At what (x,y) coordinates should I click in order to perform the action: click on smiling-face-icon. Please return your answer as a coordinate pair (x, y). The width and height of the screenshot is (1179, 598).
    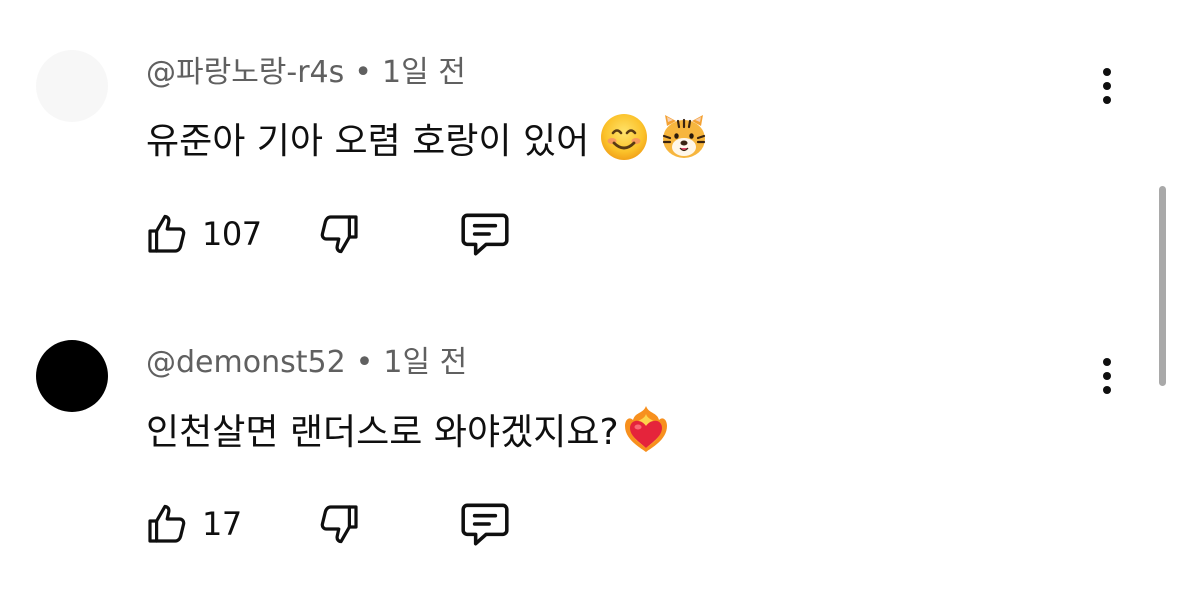
    Looking at the image, I should click on (624, 143).